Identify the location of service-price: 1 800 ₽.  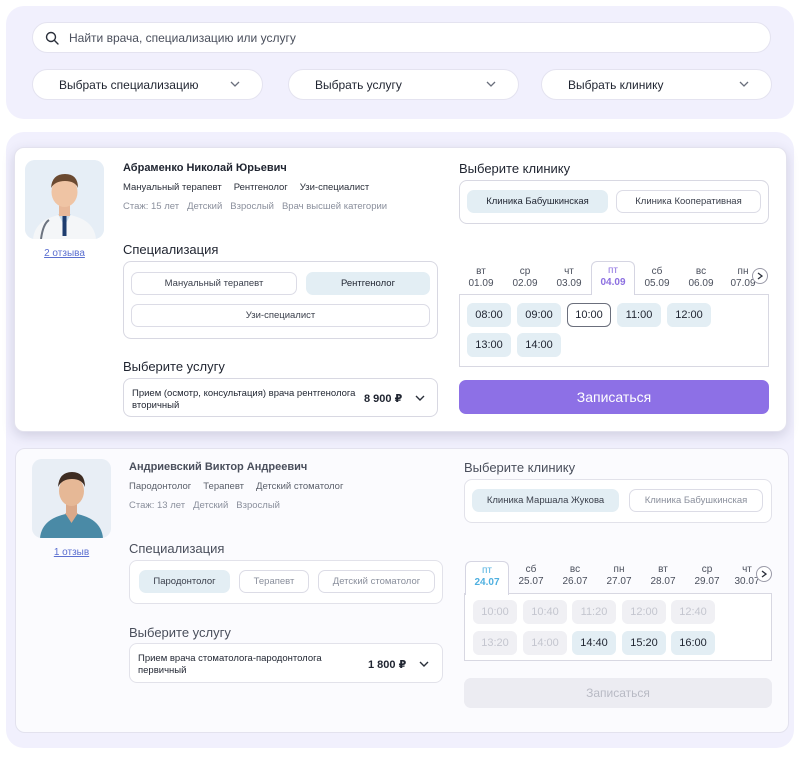
(387, 665).